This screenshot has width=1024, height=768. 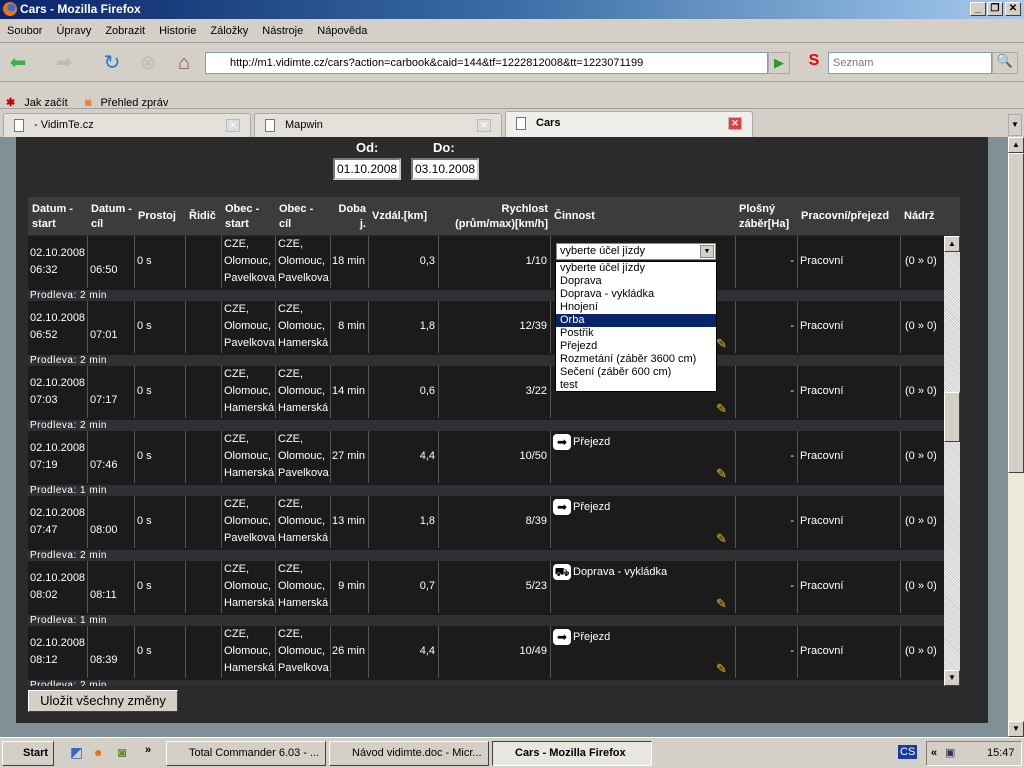 What do you see at coordinates (125, 28) in the screenshot?
I see `menu-zobrazit: Zobrazit` at bounding box center [125, 28].